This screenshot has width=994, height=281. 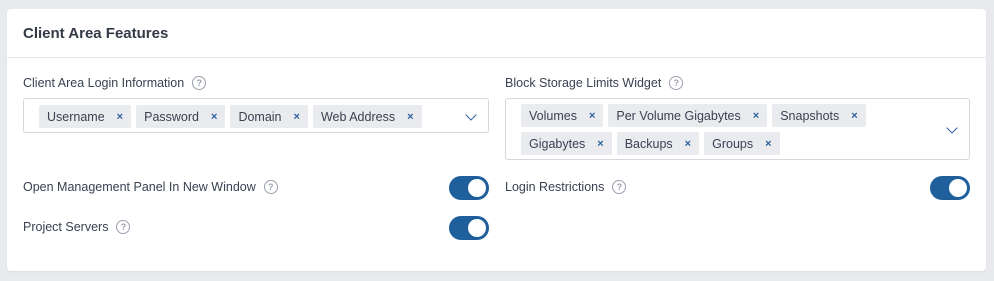 I want to click on block-storage-tags-row2: Gigabytes × Backups × Groups ×, so click(x=650, y=143).